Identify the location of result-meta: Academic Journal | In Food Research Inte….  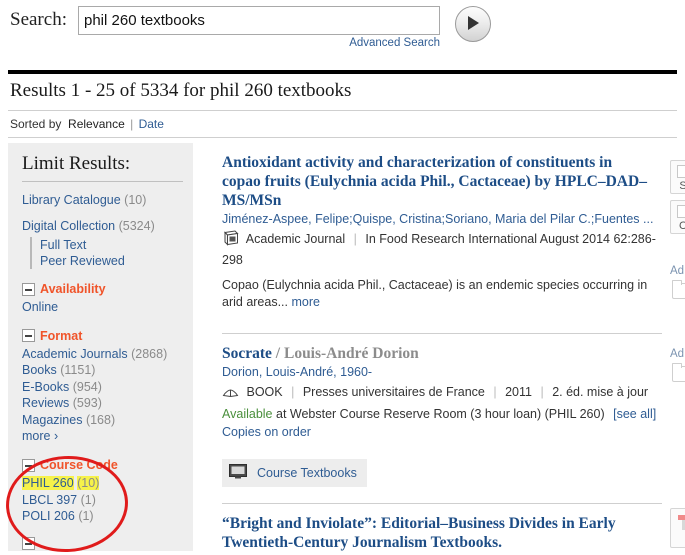
(442, 249).